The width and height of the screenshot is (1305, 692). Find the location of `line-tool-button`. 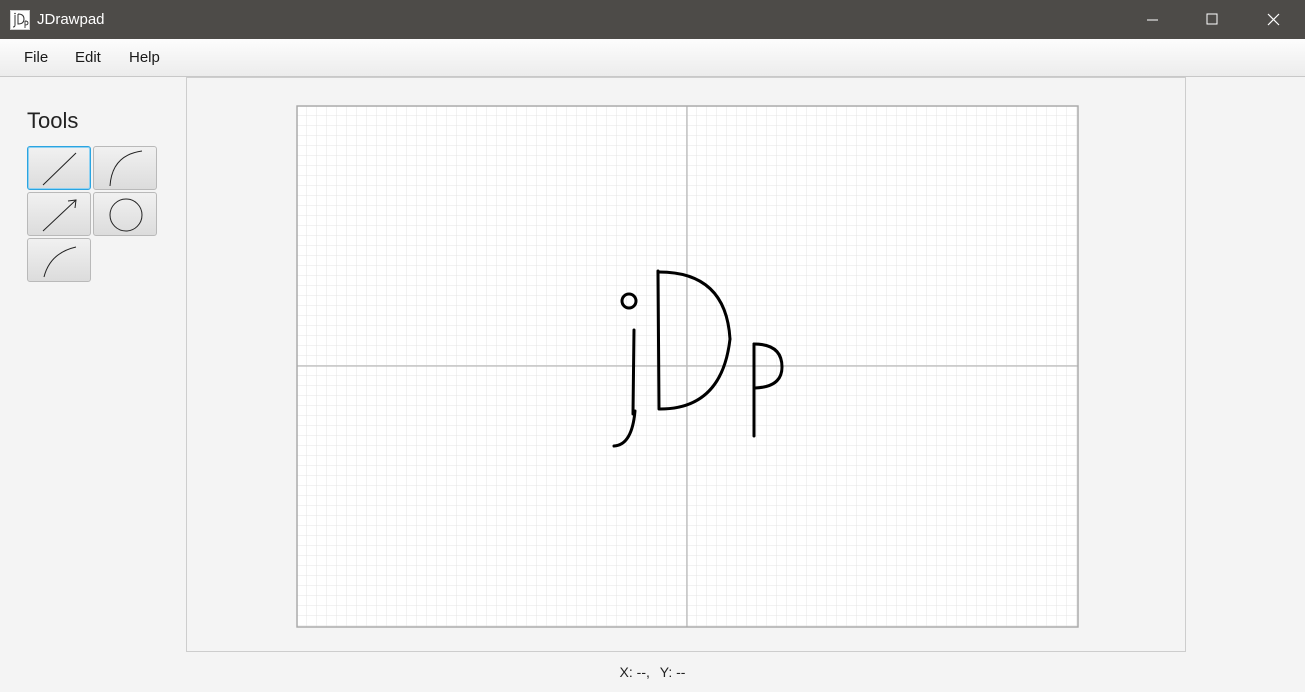

line-tool-button is located at coordinates (59, 168).